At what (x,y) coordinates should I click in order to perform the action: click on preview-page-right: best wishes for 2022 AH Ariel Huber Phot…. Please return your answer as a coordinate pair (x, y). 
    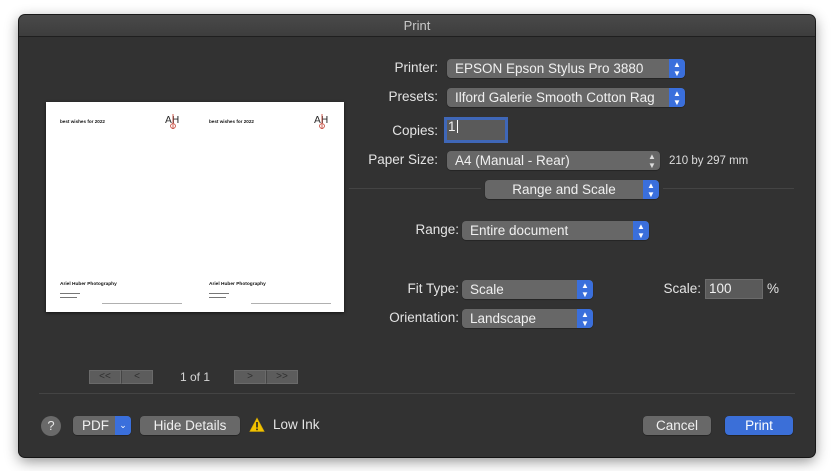
    Looking at the image, I should click on (269, 207).